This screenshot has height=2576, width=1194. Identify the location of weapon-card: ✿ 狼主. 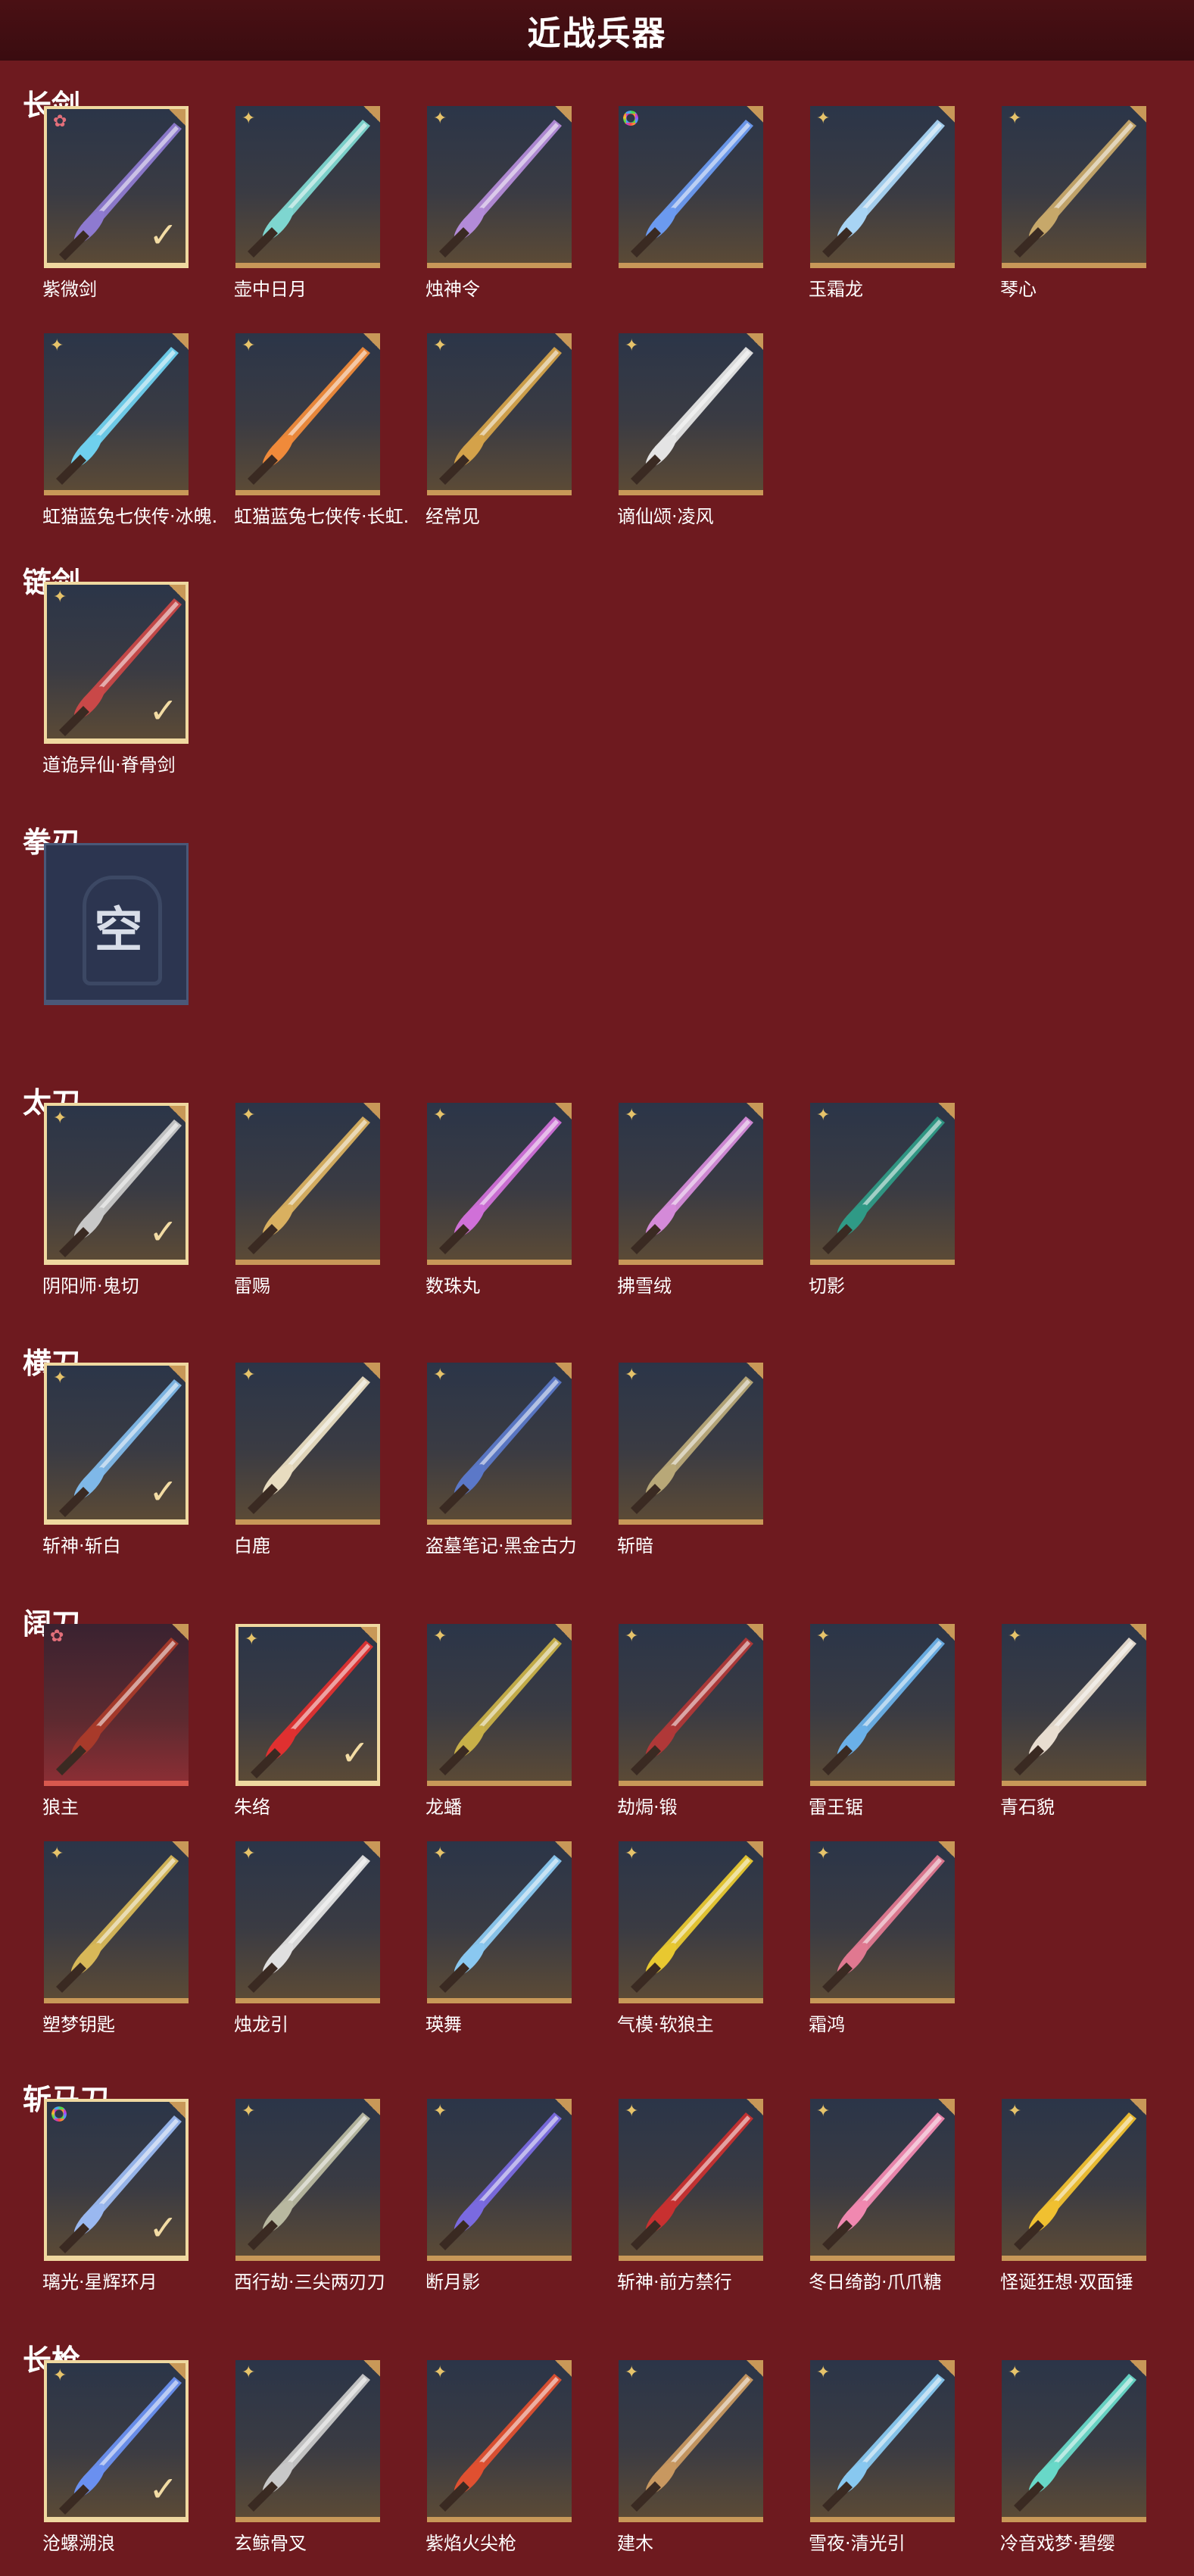
(115, 1721).